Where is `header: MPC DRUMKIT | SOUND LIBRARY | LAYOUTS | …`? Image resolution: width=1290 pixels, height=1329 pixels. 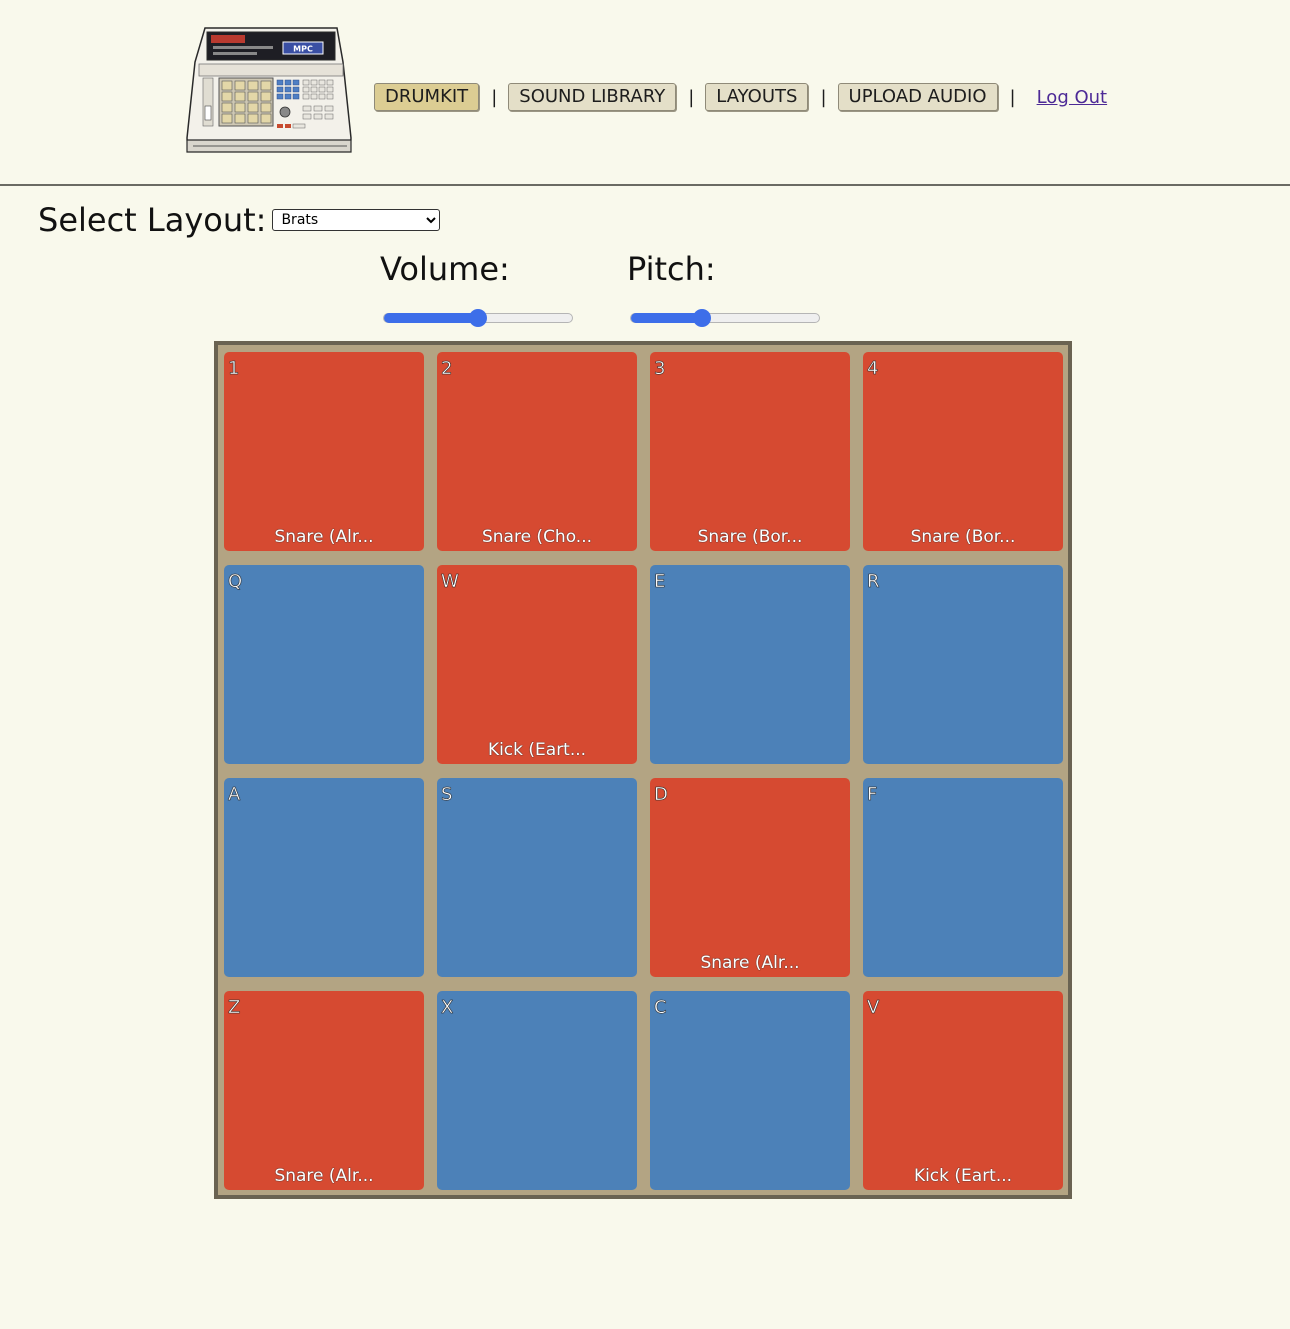
header: MPC DRUMKIT | SOUND LIBRARY | LAYOUTS | … is located at coordinates (645, 92).